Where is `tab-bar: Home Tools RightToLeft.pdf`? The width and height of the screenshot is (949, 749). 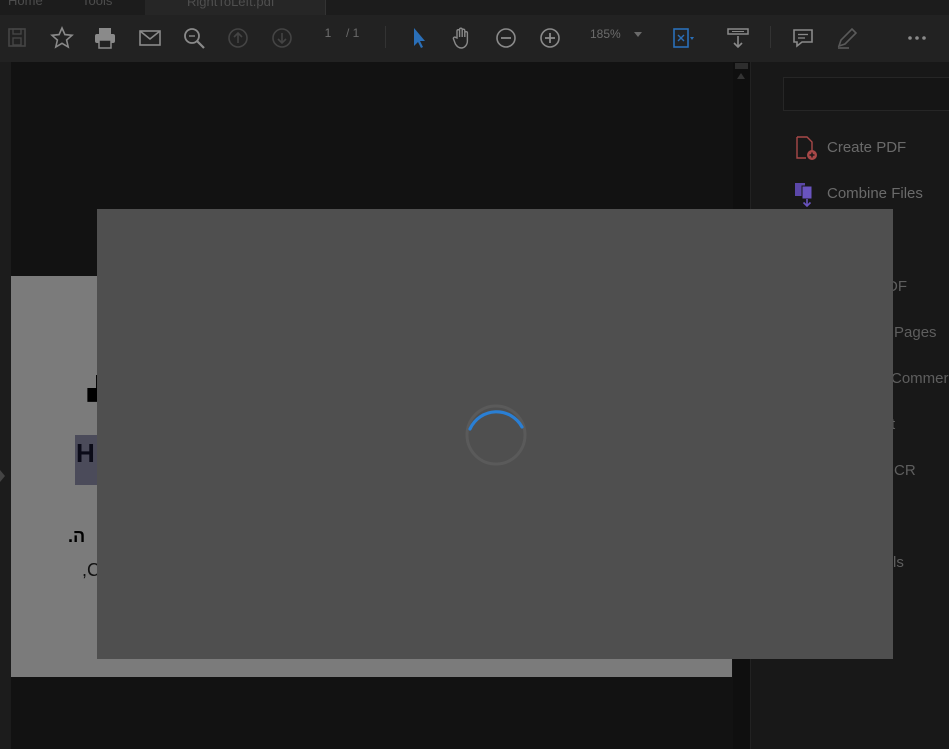 tab-bar: Home Tools RightToLeft.pdf is located at coordinates (474, 7).